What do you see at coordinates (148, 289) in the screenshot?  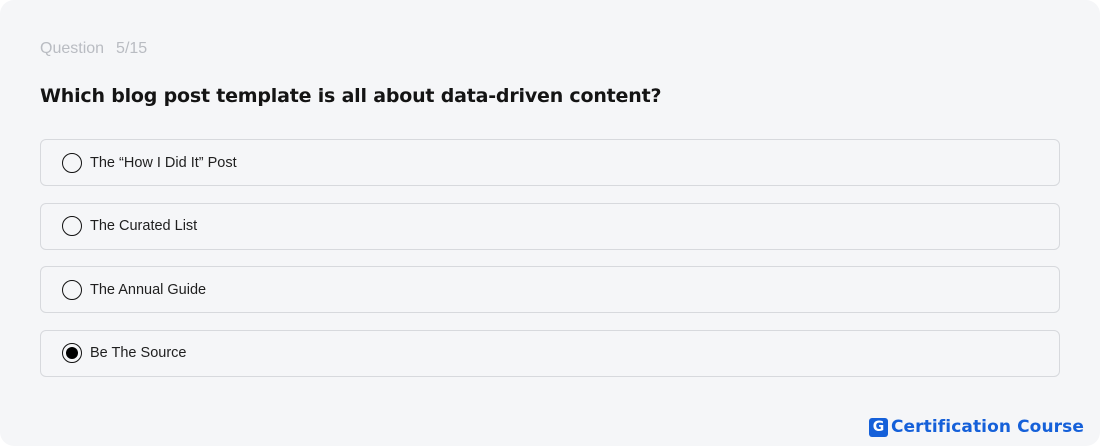 I see `answer-option-label: The Annual Guide` at bounding box center [148, 289].